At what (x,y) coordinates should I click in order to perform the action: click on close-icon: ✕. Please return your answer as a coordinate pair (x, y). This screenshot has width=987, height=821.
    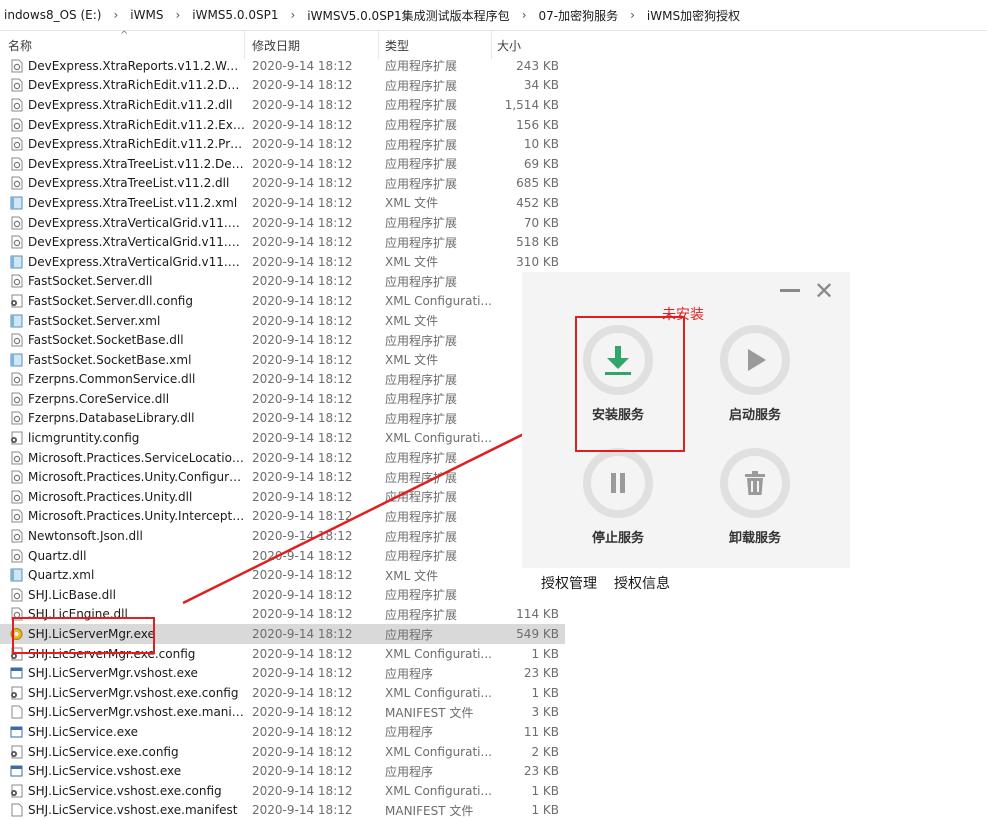
    Looking at the image, I should click on (824, 291).